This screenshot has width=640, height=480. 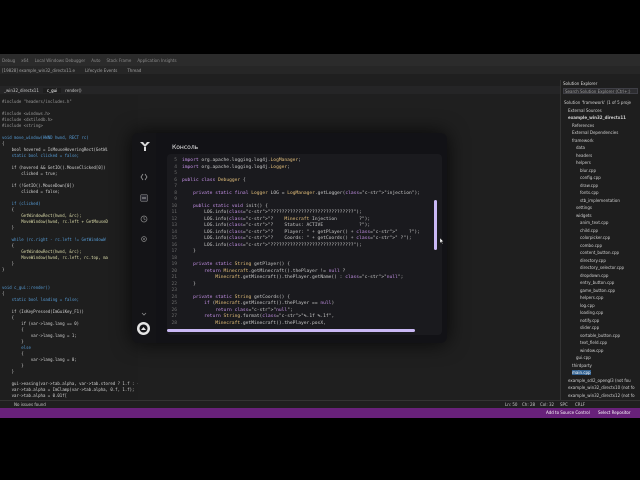 What do you see at coordinates (174, 219) in the screenshot?
I see `line-number: 12` at bounding box center [174, 219].